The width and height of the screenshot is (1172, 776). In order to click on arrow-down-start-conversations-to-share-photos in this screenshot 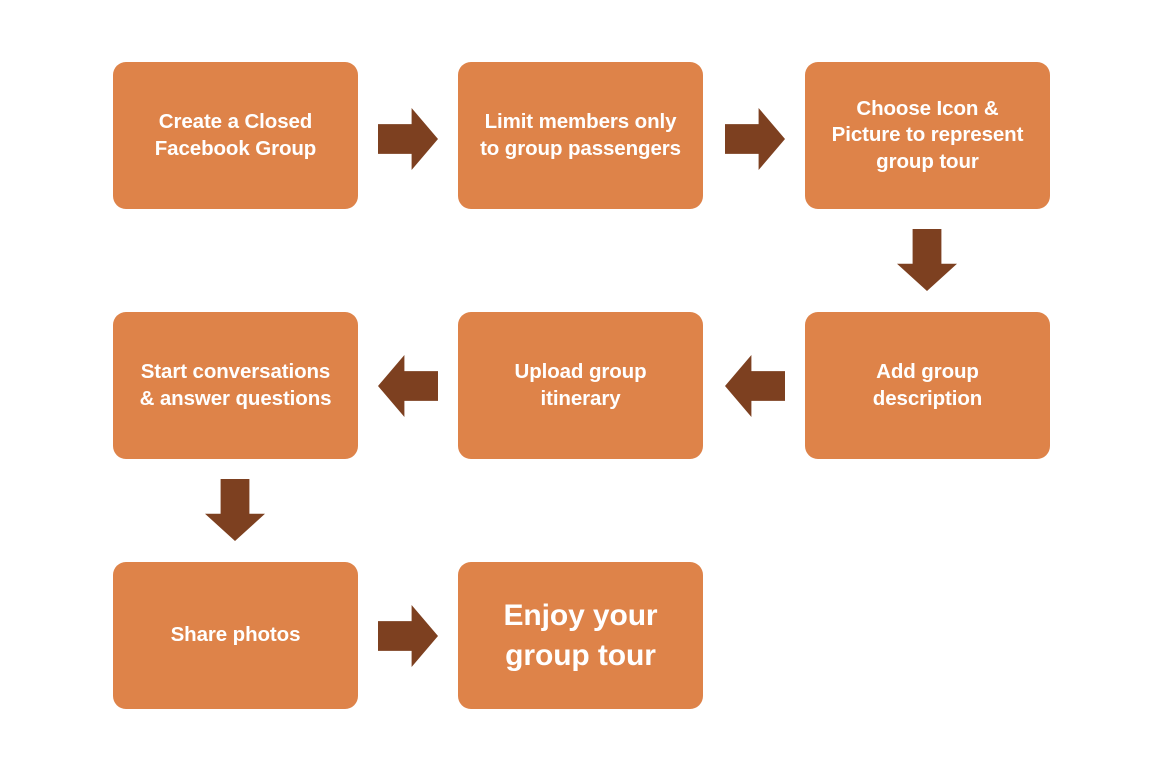, I will do `click(235, 510)`.